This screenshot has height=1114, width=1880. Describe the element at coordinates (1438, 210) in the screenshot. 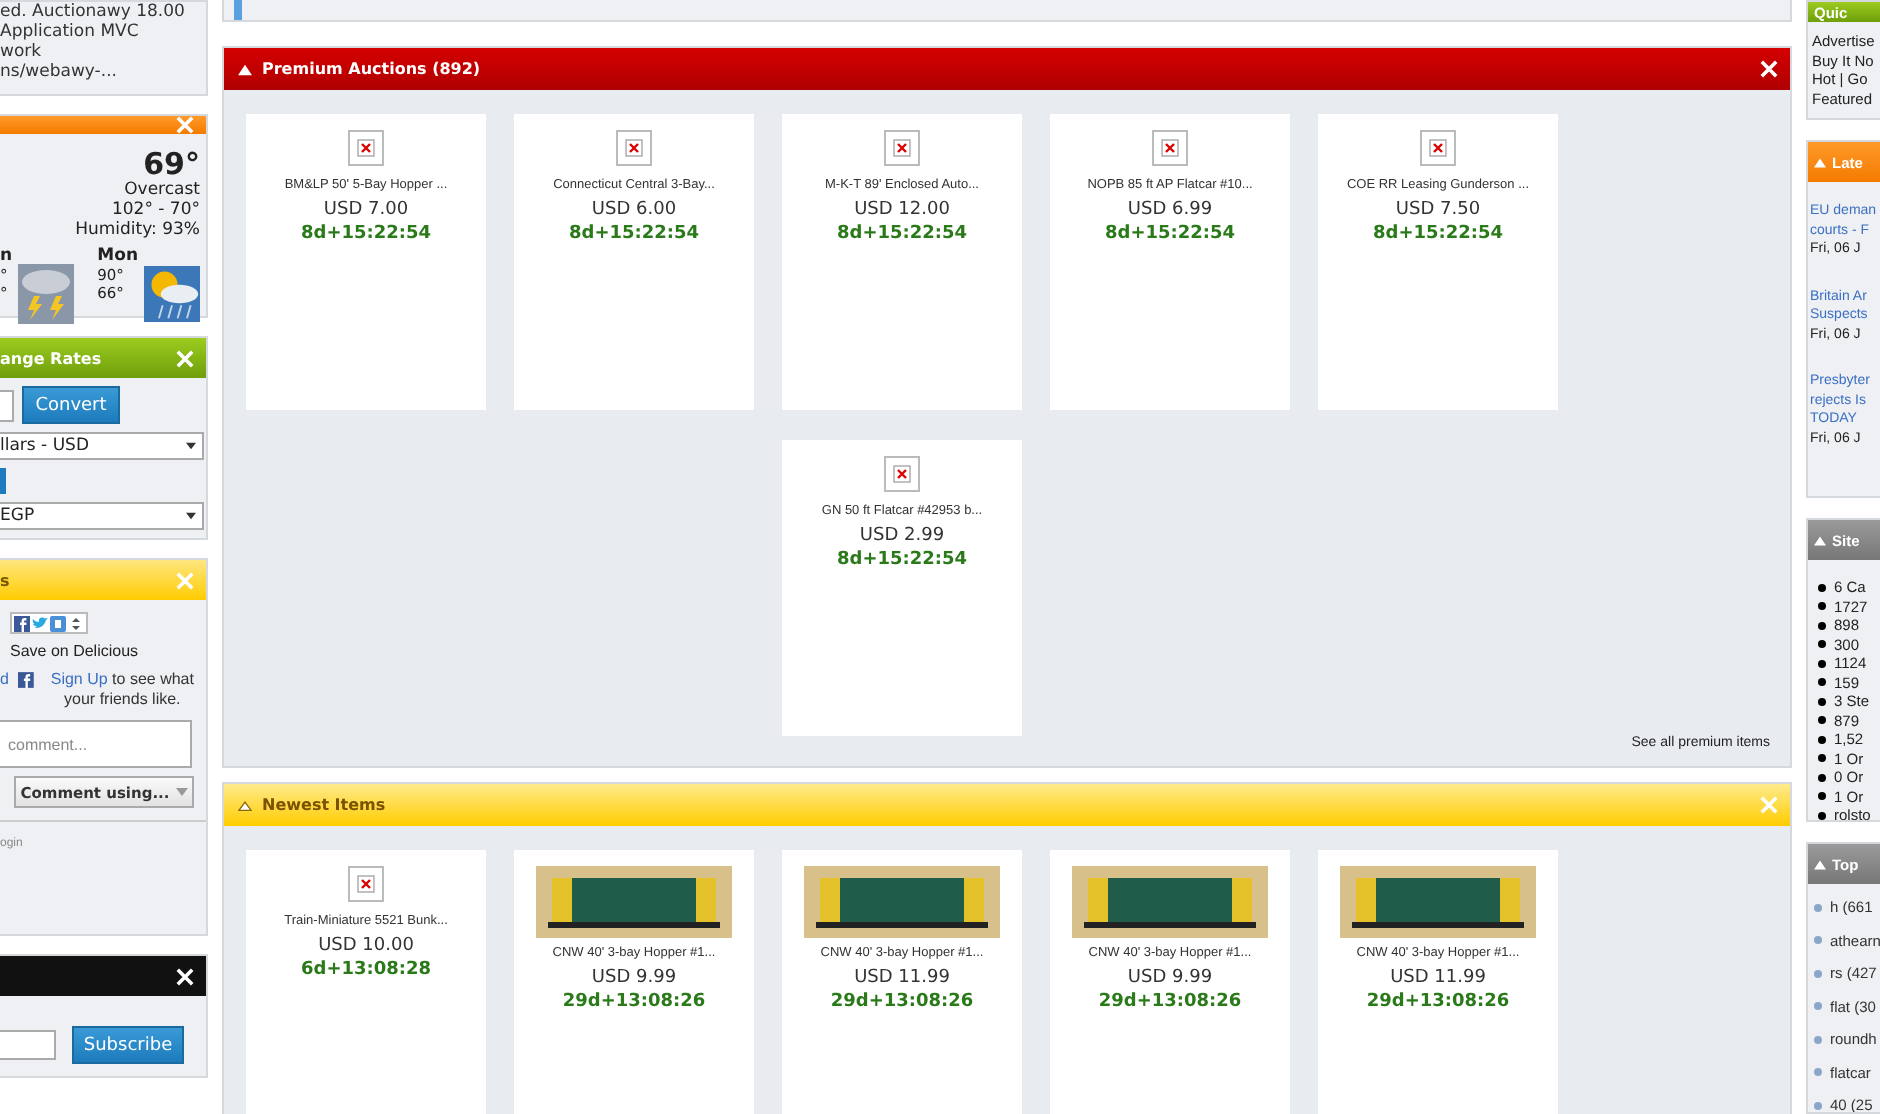

I see `item-price: USD 7.50` at that location.